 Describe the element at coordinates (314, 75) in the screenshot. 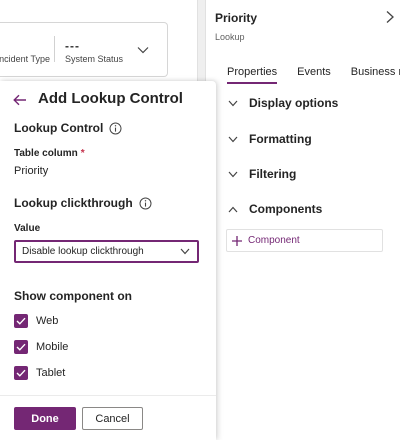

I see `tab-events: Events` at that location.